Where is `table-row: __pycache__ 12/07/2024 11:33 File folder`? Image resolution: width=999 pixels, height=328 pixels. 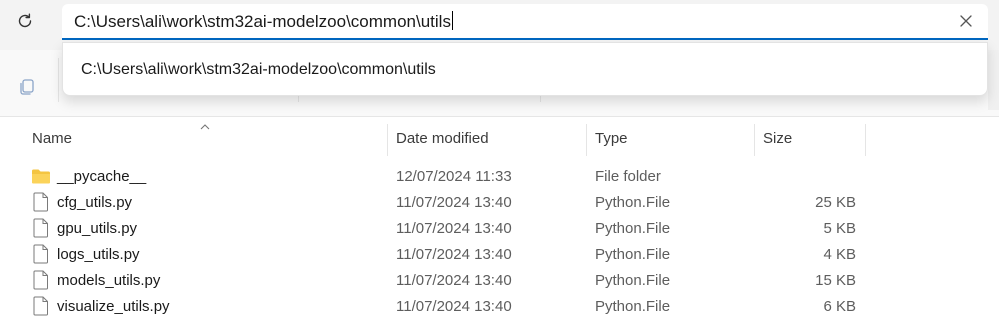
table-row: __pycache__ 12/07/2024 11:33 File folder is located at coordinates (499, 177).